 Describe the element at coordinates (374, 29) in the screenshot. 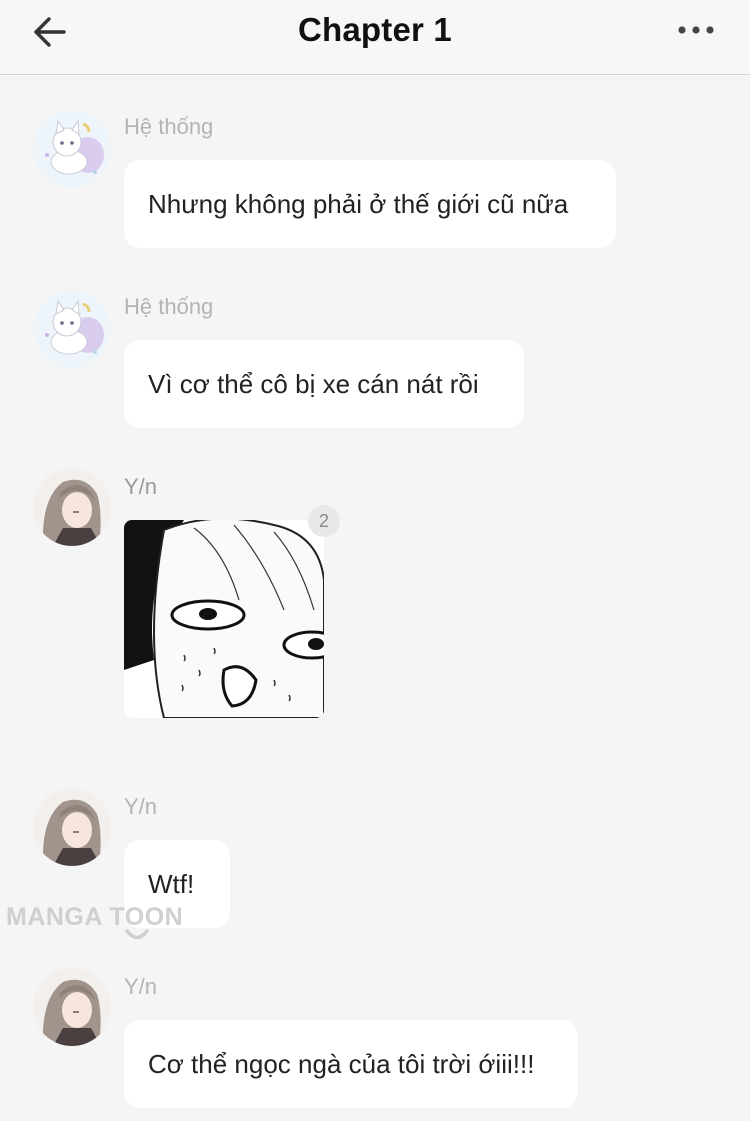

I see `page-title: Chapter 1` at that location.